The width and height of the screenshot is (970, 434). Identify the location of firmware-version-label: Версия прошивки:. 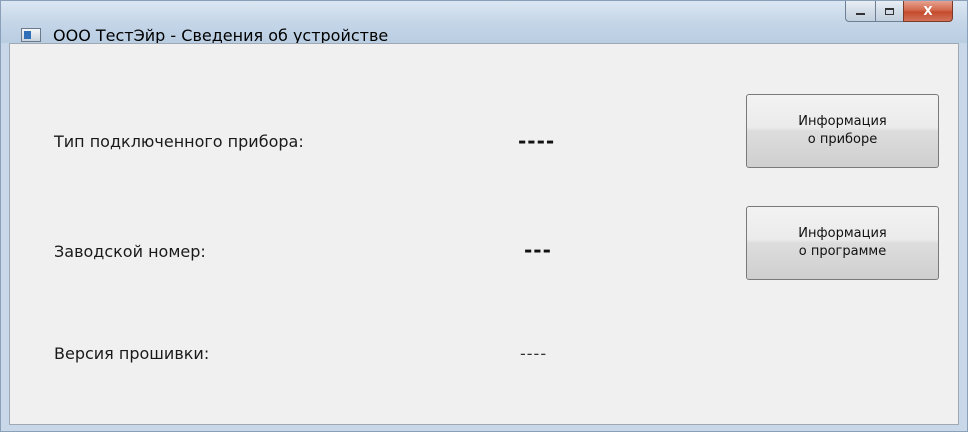
(132, 353).